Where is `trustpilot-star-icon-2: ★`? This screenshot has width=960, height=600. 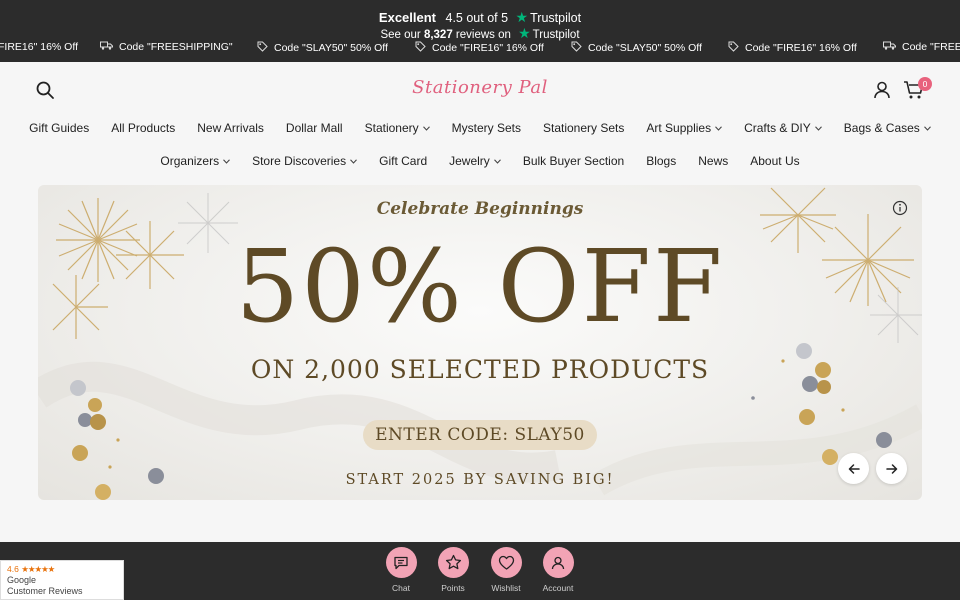 trustpilot-star-icon-2: ★ is located at coordinates (524, 33).